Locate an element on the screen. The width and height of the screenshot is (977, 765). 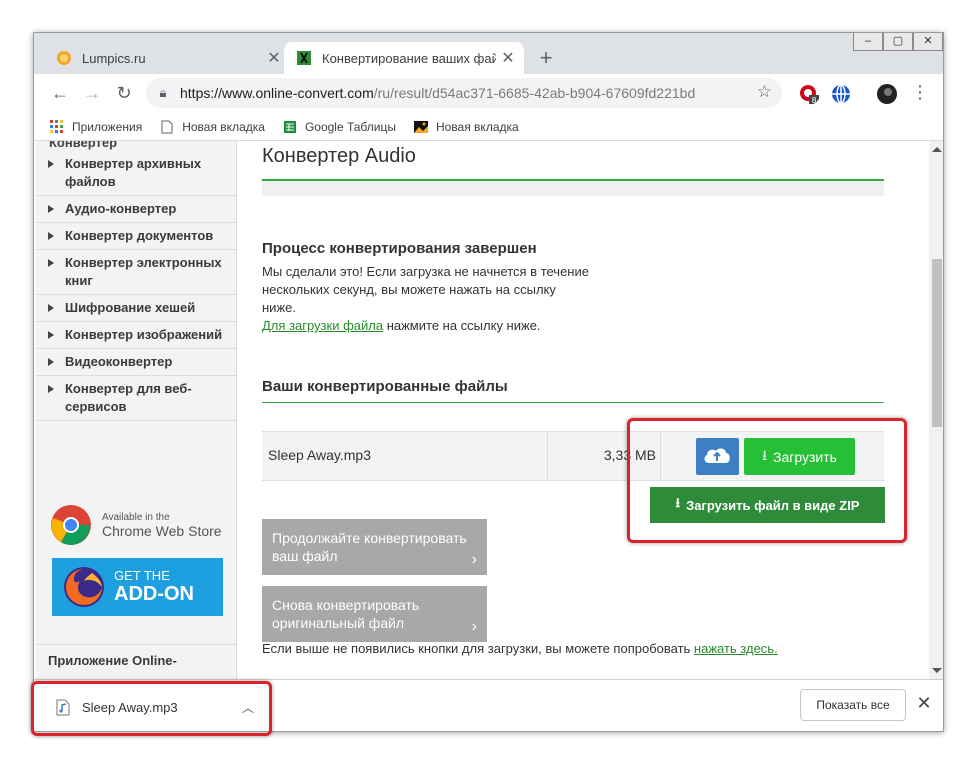
download-file-name: Sleep Away.mp3 is located at coordinates (130, 707).